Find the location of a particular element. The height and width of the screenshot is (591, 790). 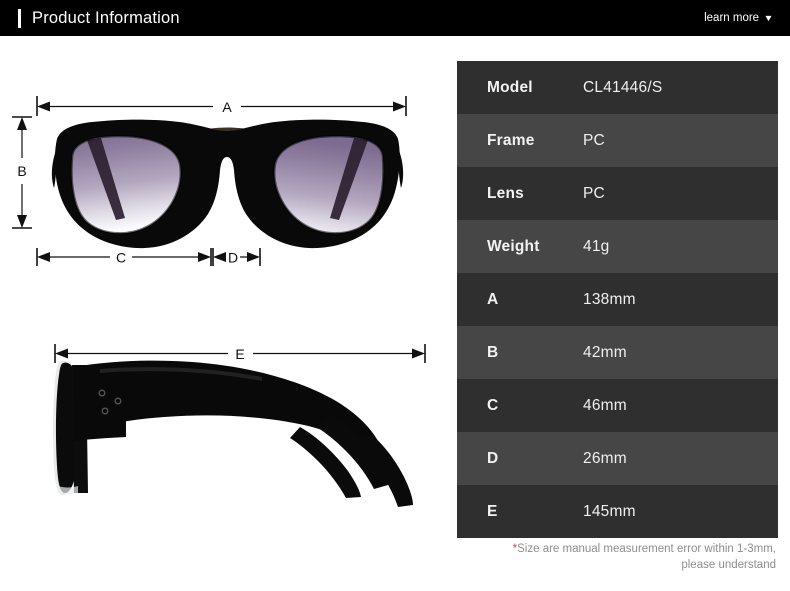

table-row: A 138mm is located at coordinates (617, 299).